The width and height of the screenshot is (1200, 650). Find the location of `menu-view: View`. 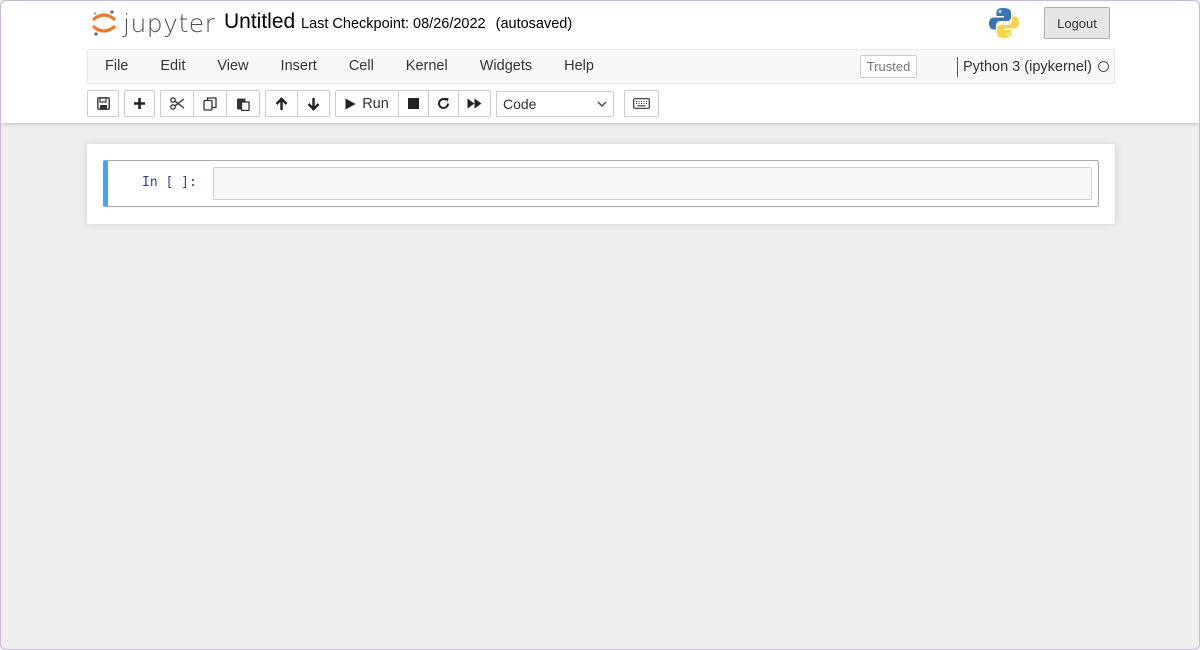

menu-view: View is located at coordinates (232, 66).